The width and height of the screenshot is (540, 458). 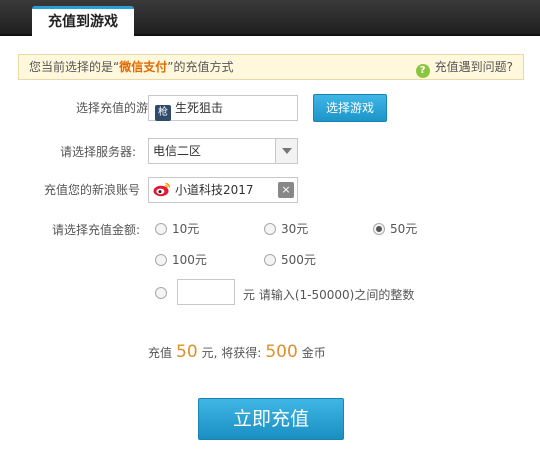 What do you see at coordinates (270, 19) in the screenshot?
I see `top-tab-bar: 充值到游戏` at bounding box center [270, 19].